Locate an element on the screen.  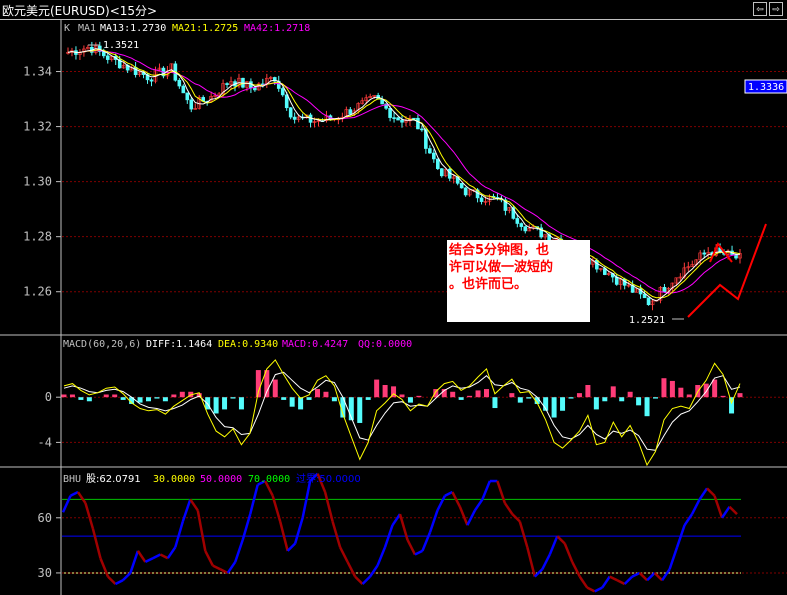
bhu-l70: 70.0000 is located at coordinates (269, 479).